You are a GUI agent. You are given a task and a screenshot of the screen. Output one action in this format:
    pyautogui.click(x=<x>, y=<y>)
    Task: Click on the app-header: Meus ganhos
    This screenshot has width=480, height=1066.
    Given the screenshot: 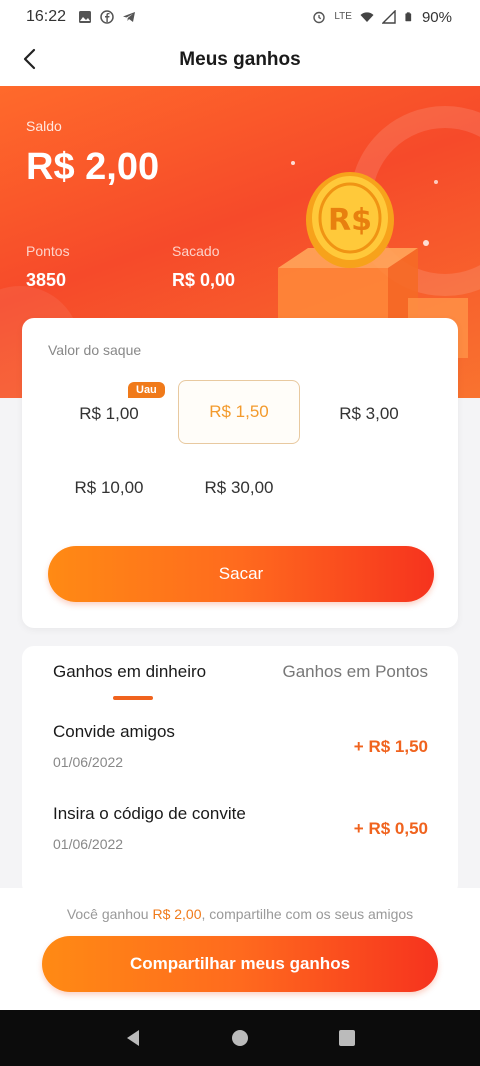 What is the action you would take?
    pyautogui.click(x=240, y=60)
    